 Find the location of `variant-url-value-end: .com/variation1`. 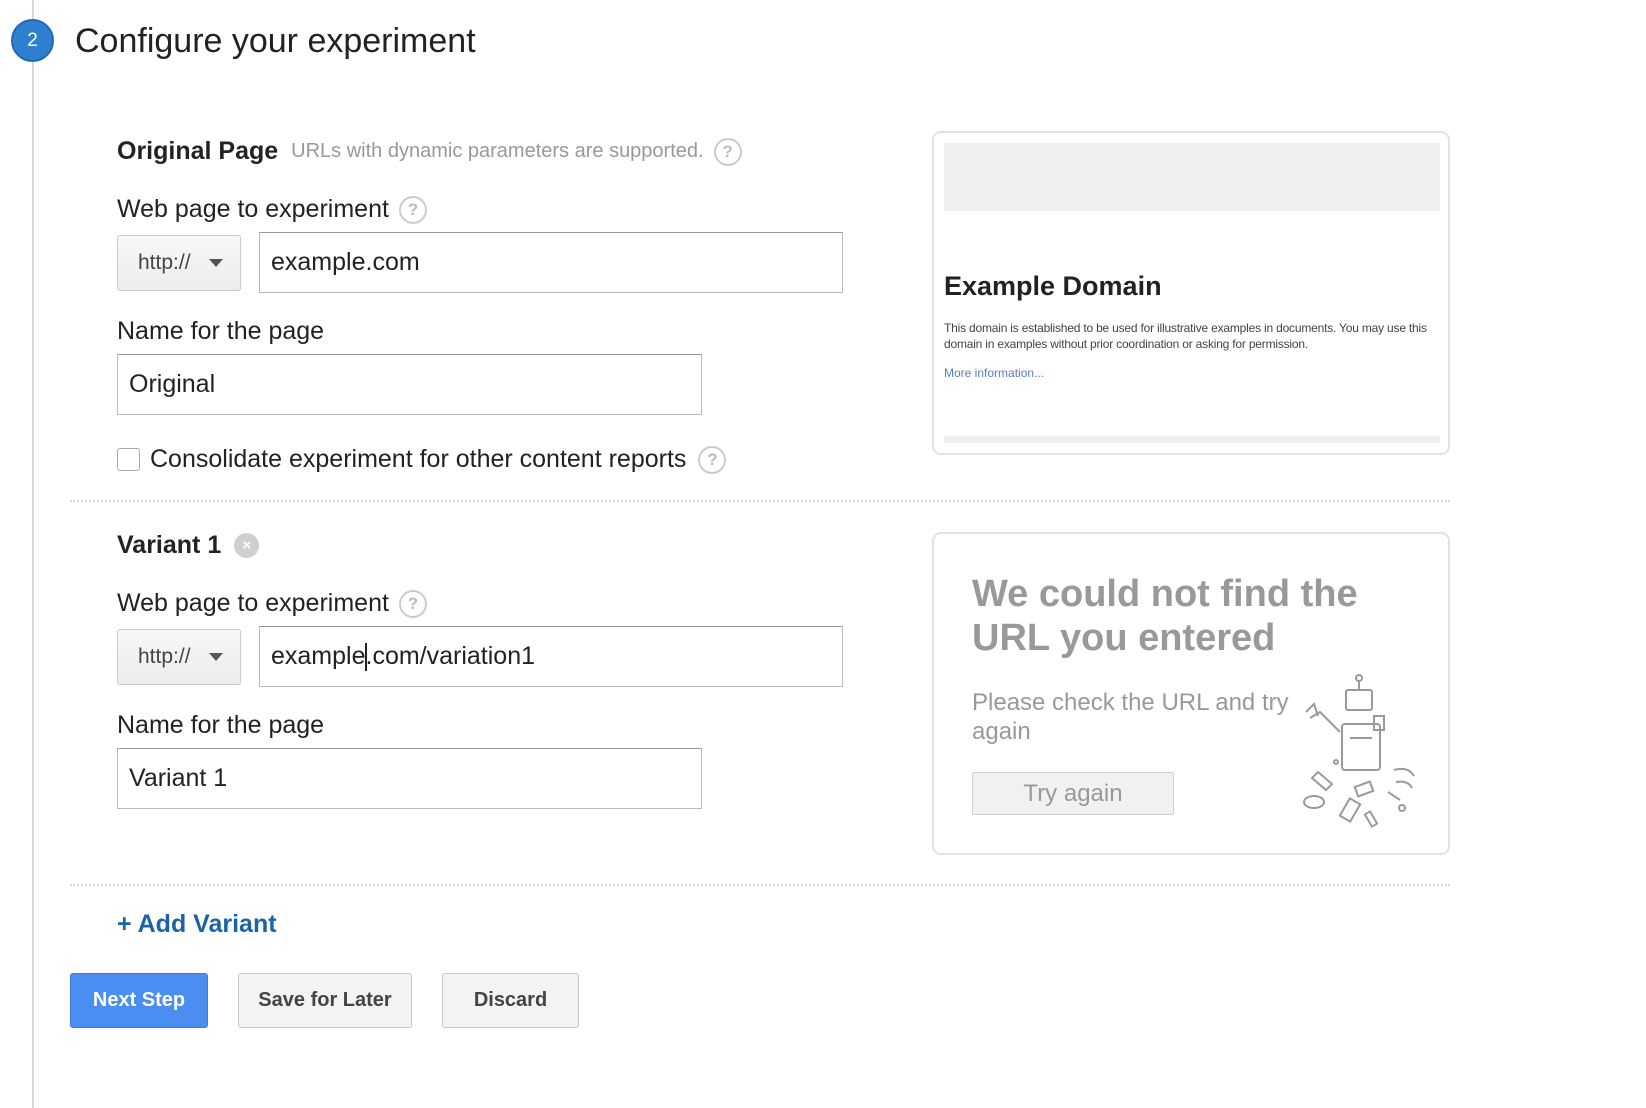

variant-url-value-end: .com/variation1 is located at coordinates (450, 656).